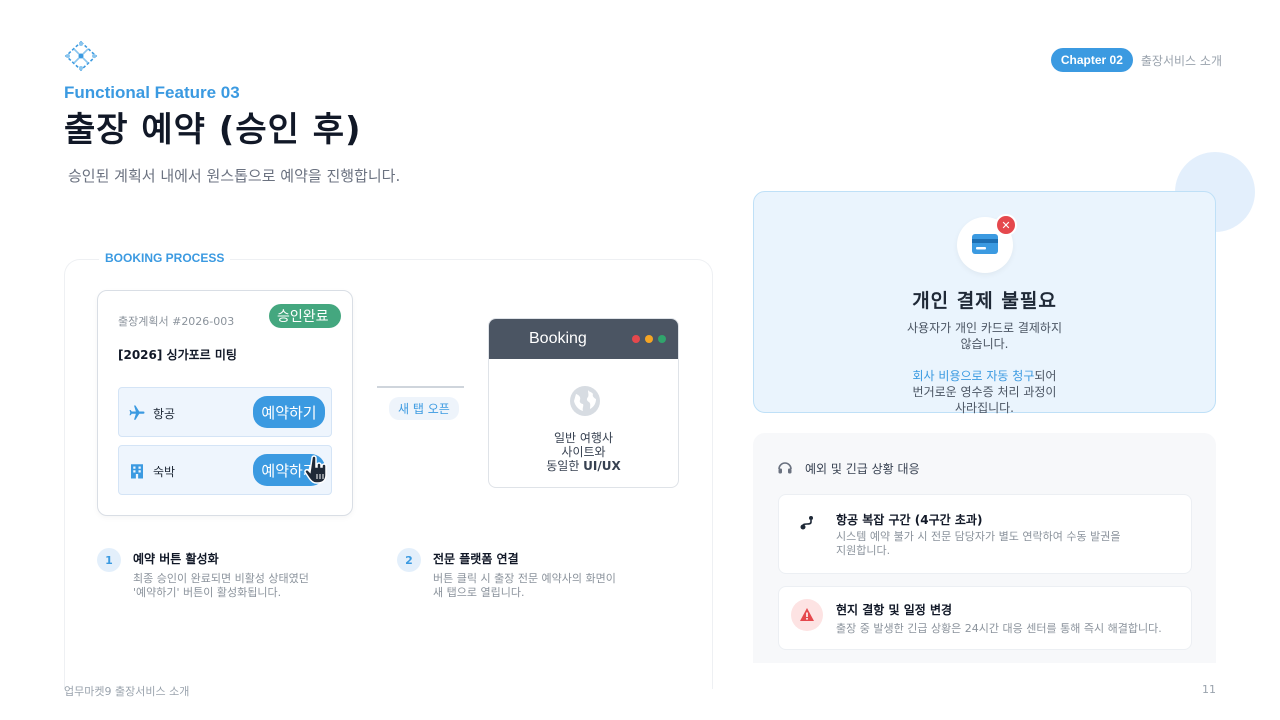 This screenshot has width=1280, height=720. Describe the element at coordinates (476, 559) in the screenshot. I see `step-title: 전문 플랫폼 연결` at that location.